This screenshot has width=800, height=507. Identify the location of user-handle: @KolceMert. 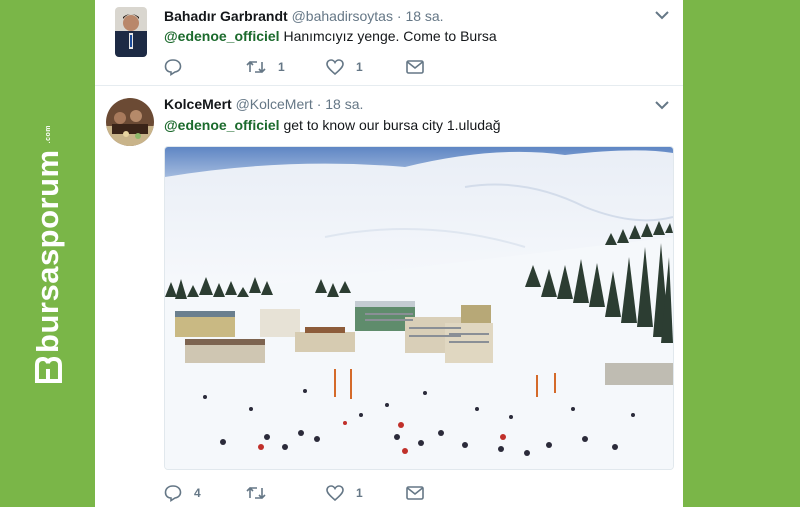
(274, 104).